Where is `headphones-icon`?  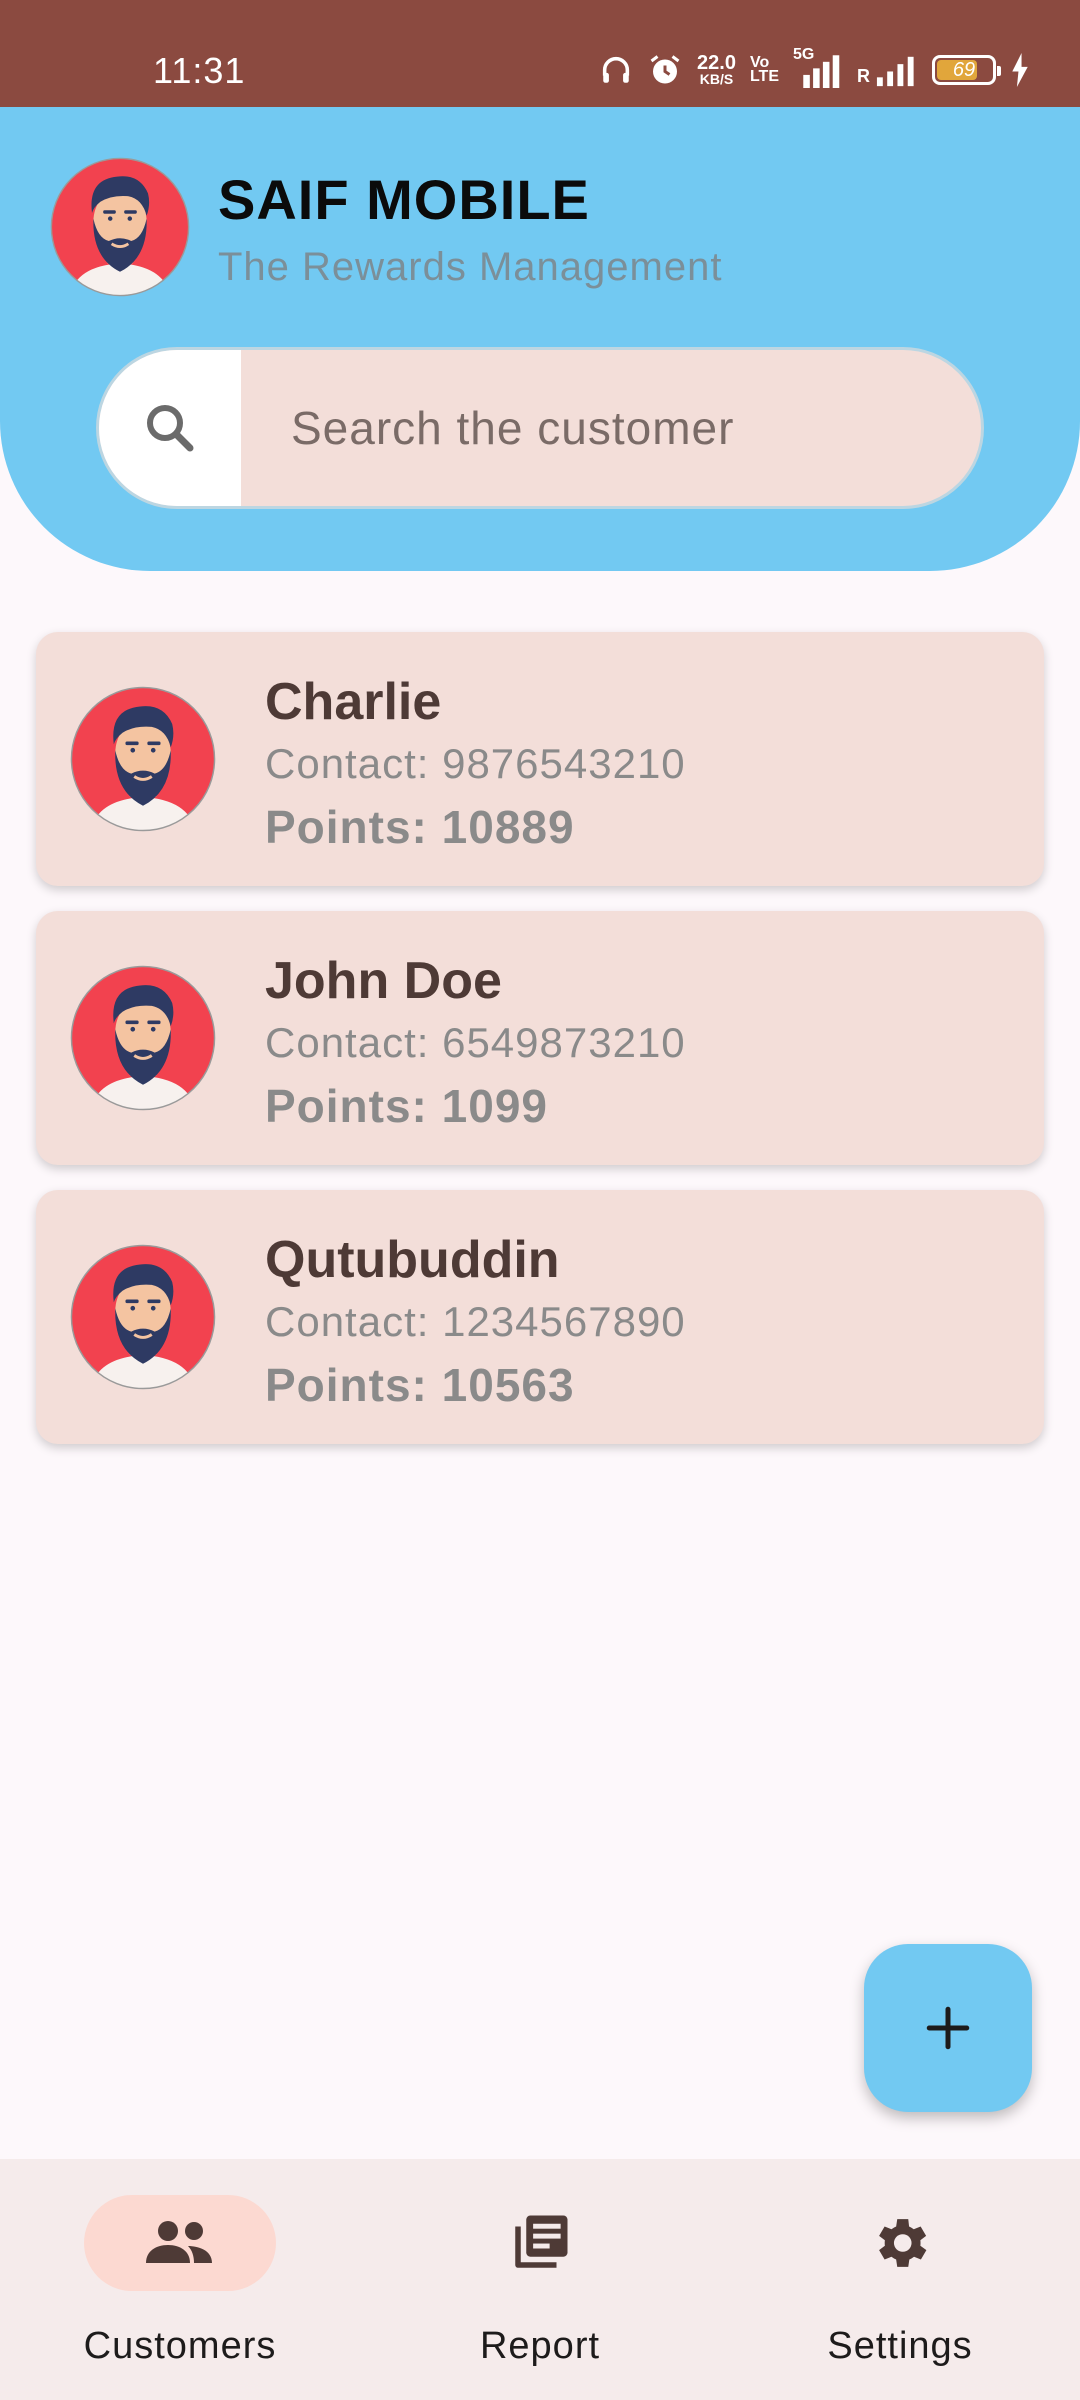
headphones-icon is located at coordinates (616, 70).